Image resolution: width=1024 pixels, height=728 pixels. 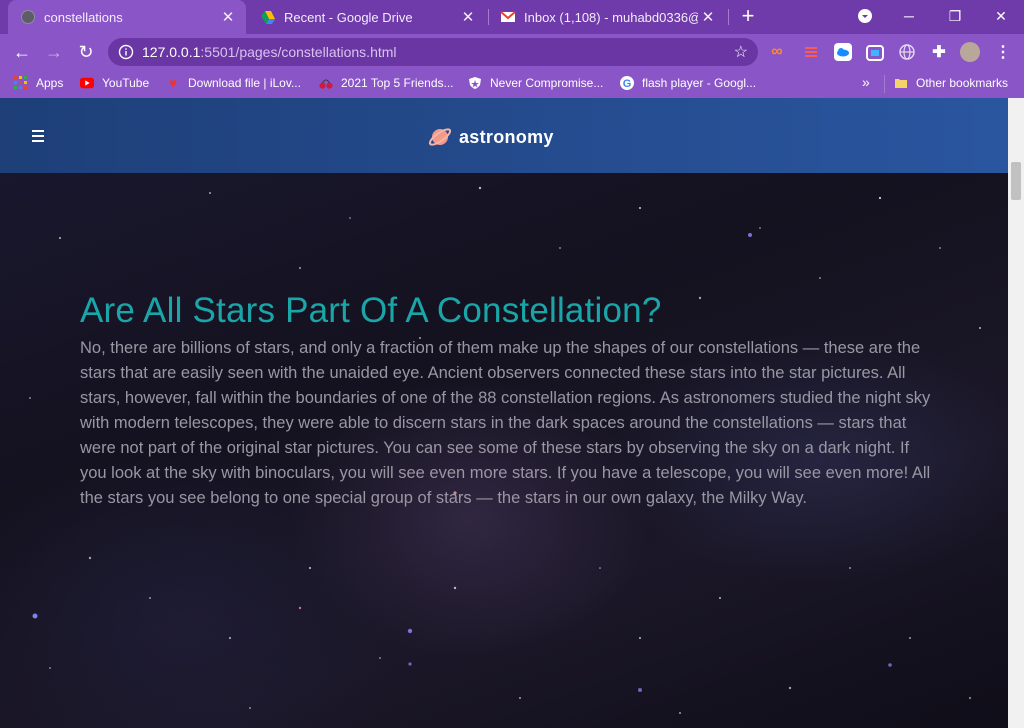 I want to click on gmail-icon, so click(x=508, y=17).